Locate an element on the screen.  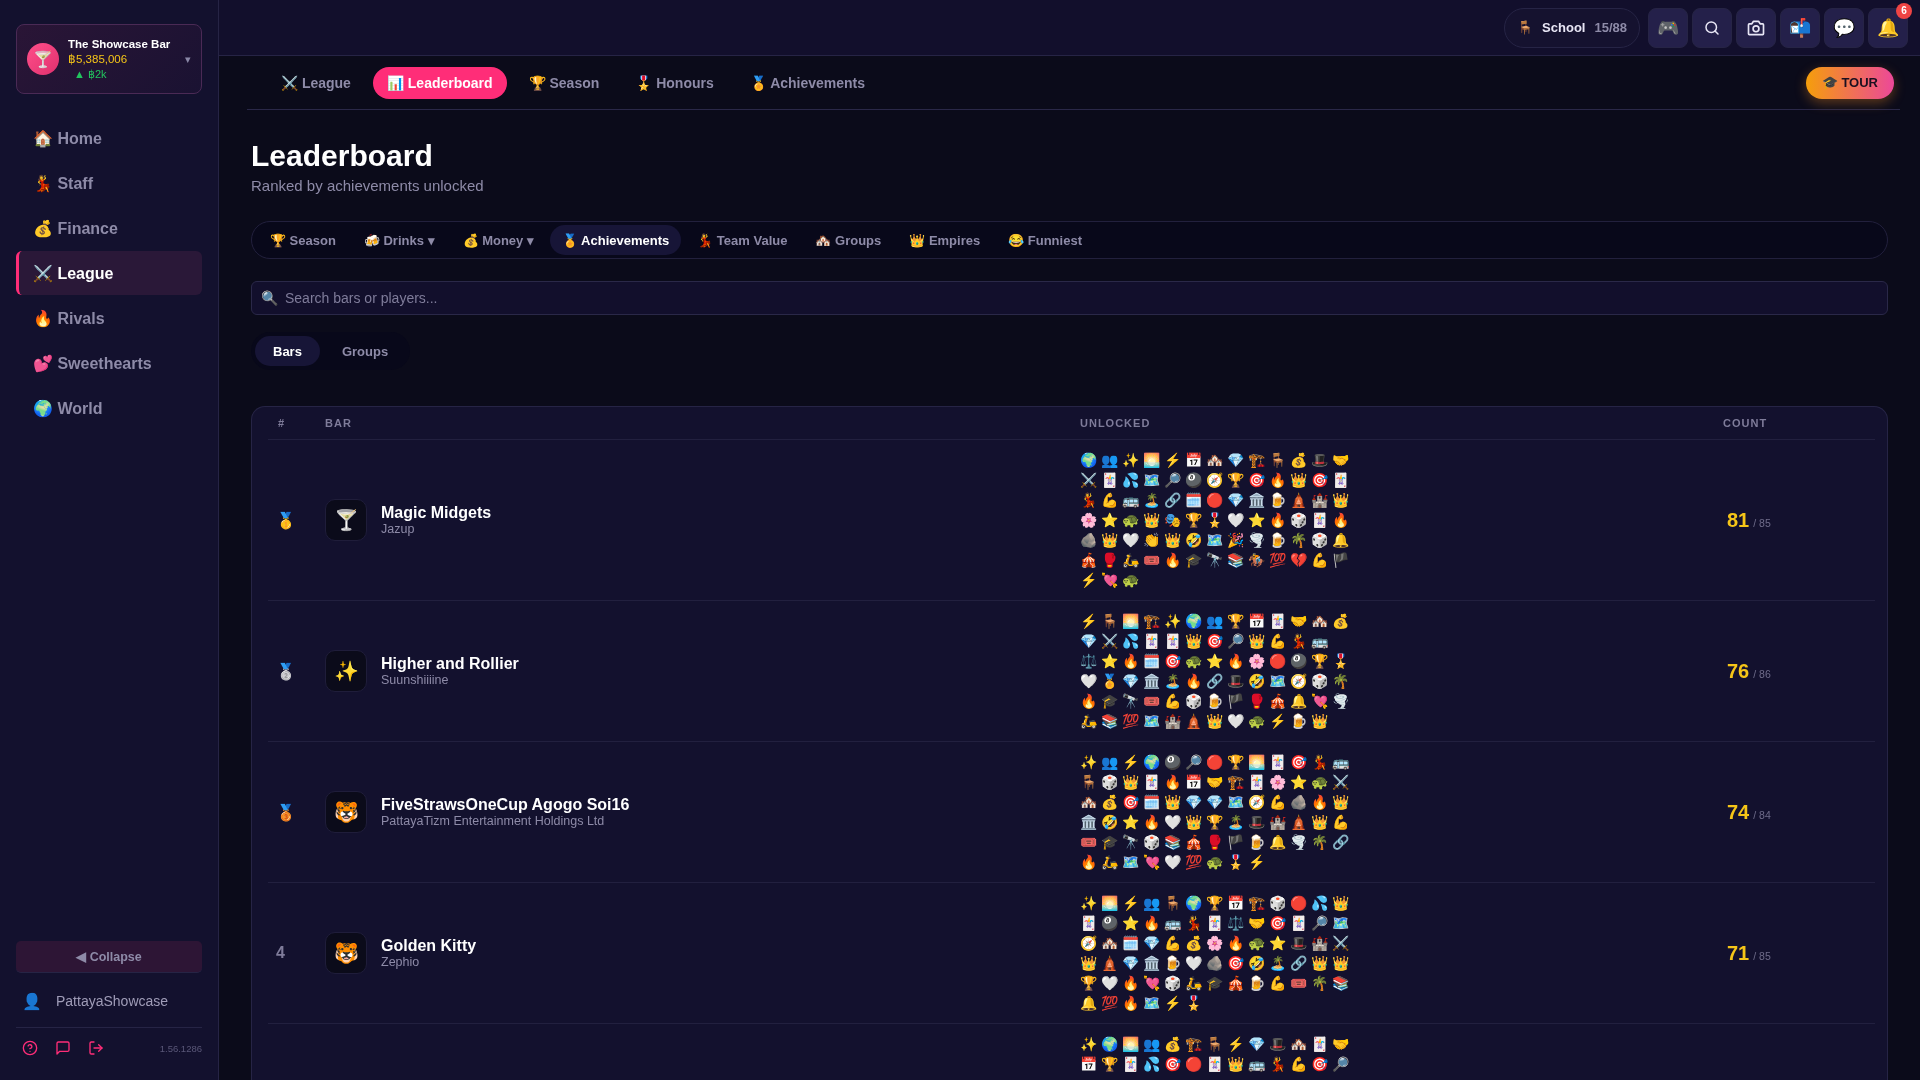
toolbar-button: 🎮 is located at coordinates (1668, 27).